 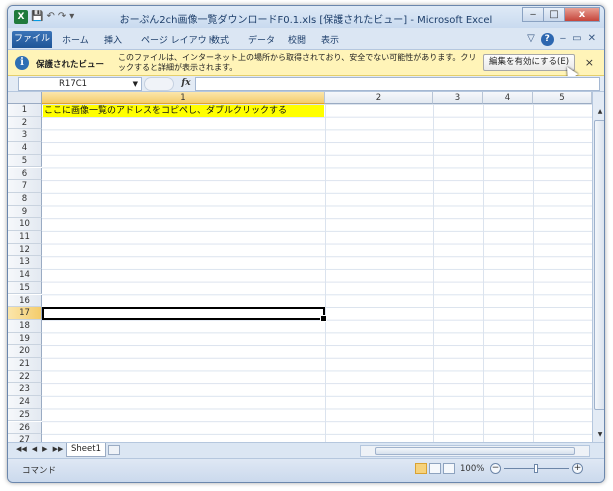 What do you see at coordinates (159, 84) in the screenshot?
I see `formula-expand-handle` at bounding box center [159, 84].